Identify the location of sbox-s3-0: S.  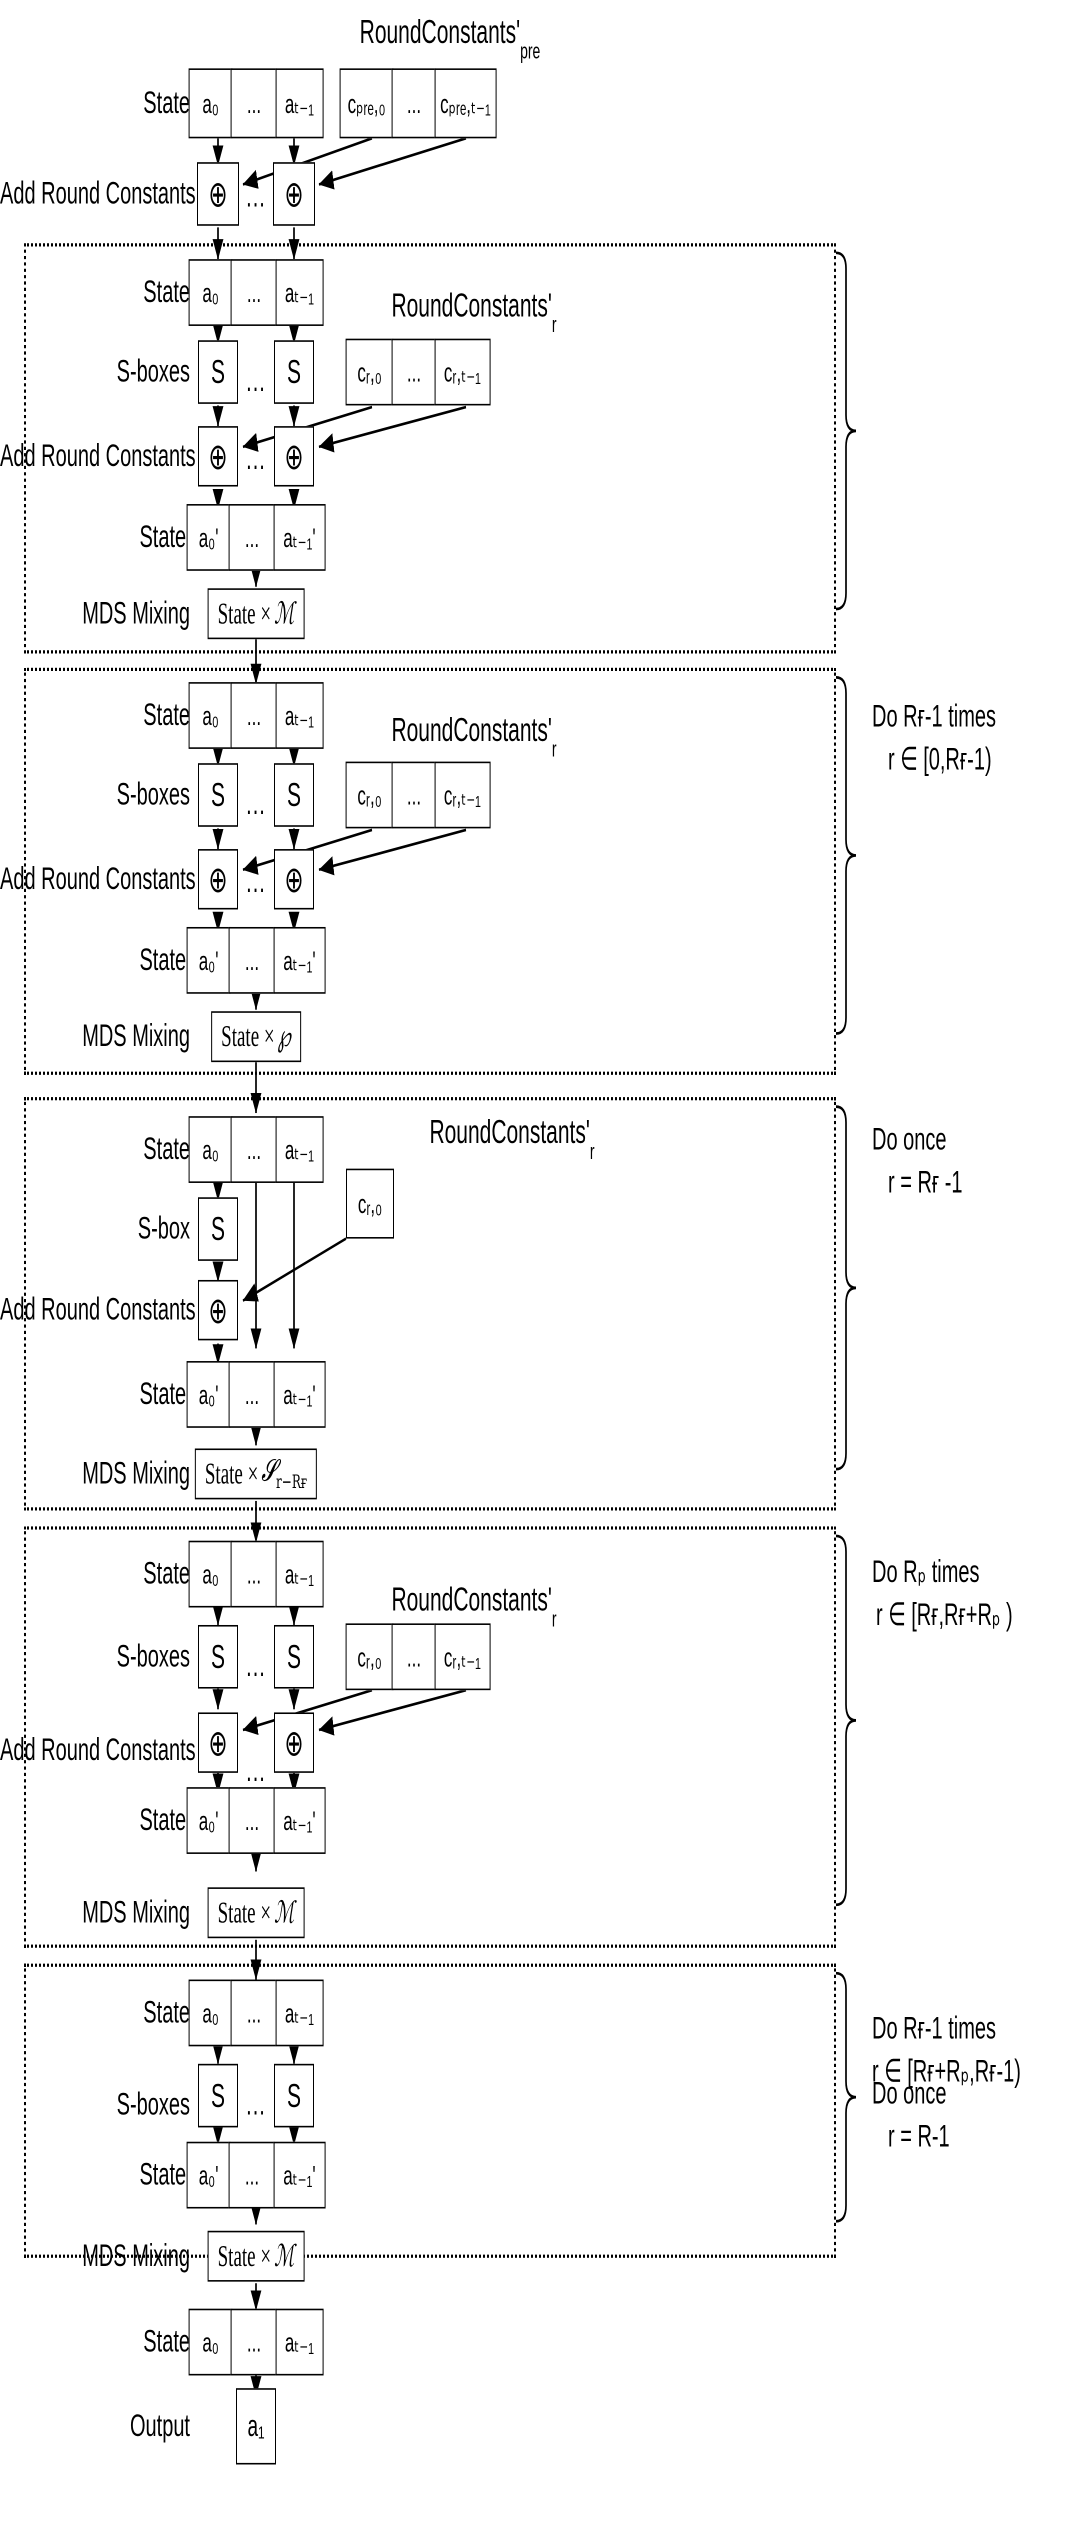
(218, 1229).